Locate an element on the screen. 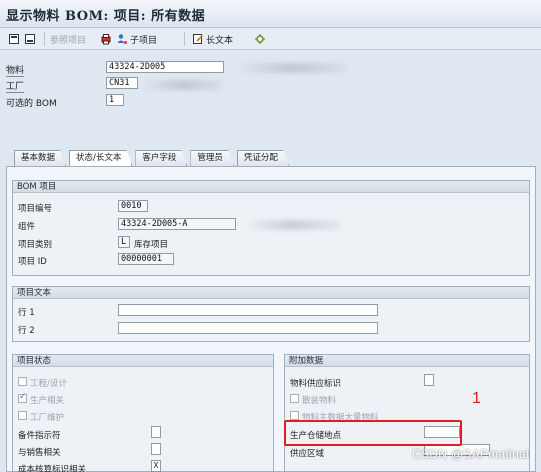 This screenshot has height=472, width=541. edit-document-icon is located at coordinates (198, 39).